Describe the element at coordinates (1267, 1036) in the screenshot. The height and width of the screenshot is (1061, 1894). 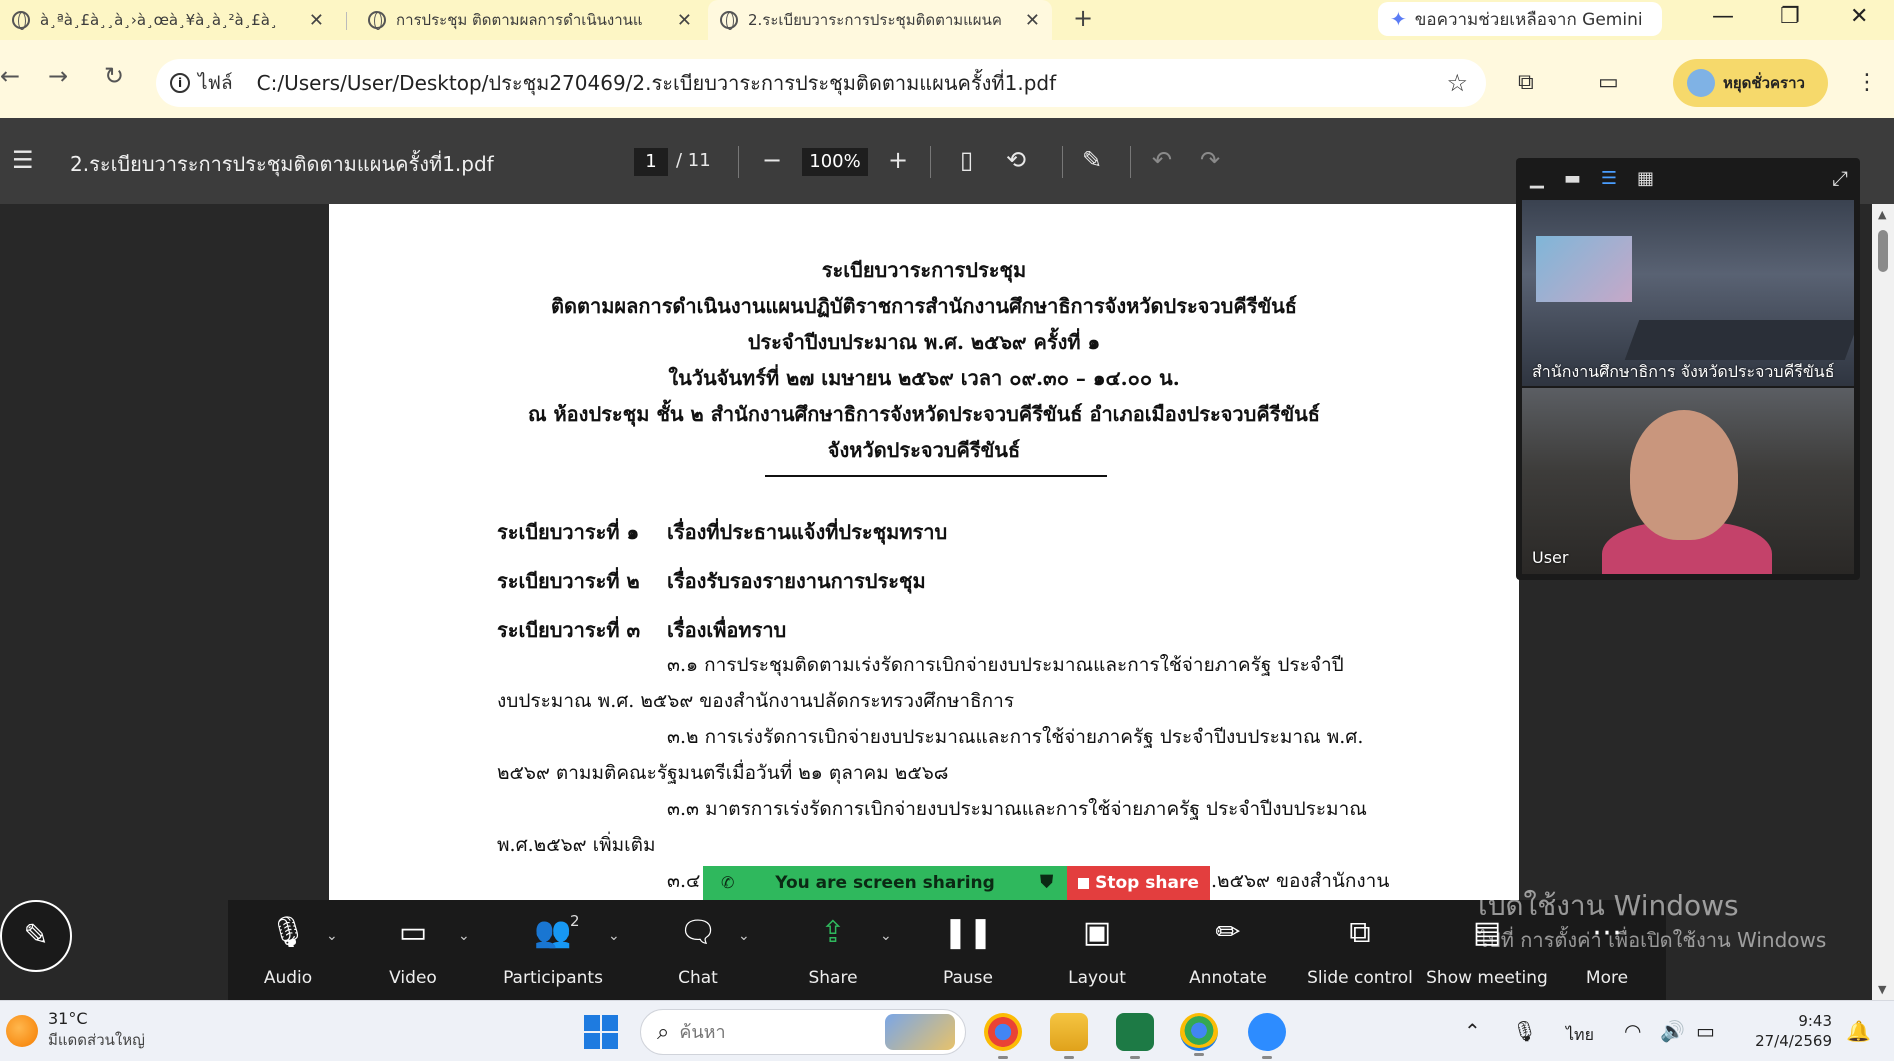
I see `zoom-app-icon` at that location.